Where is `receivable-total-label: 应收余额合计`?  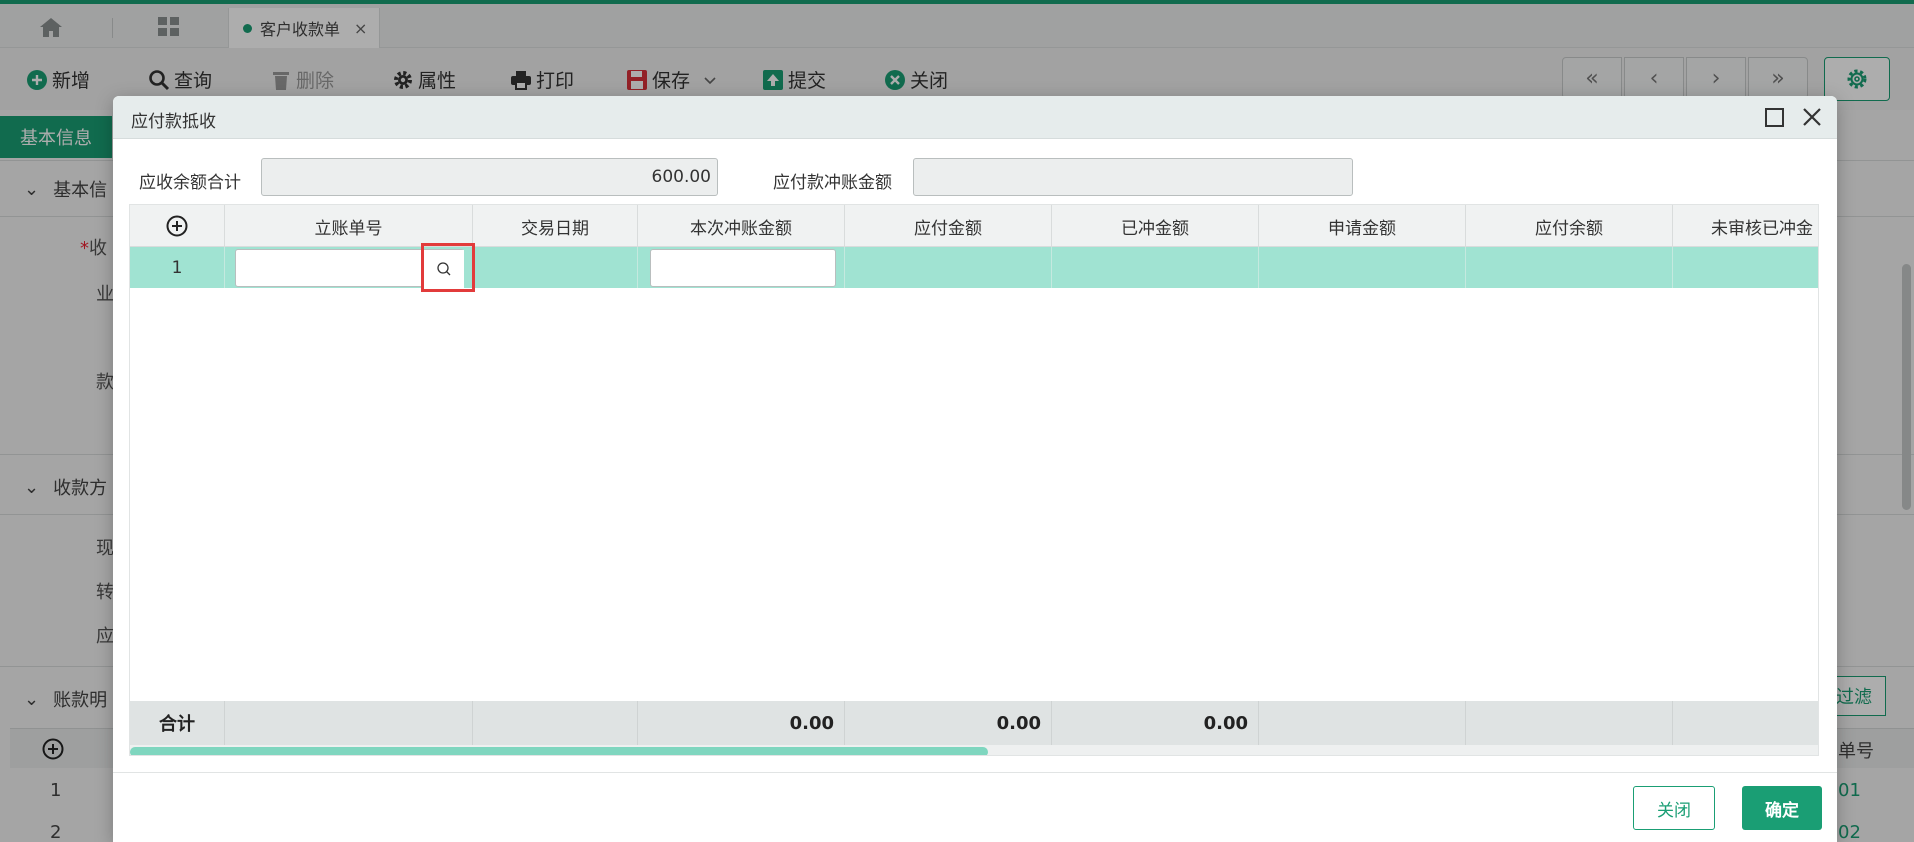 receivable-total-label: 应收余额合计 is located at coordinates (190, 183).